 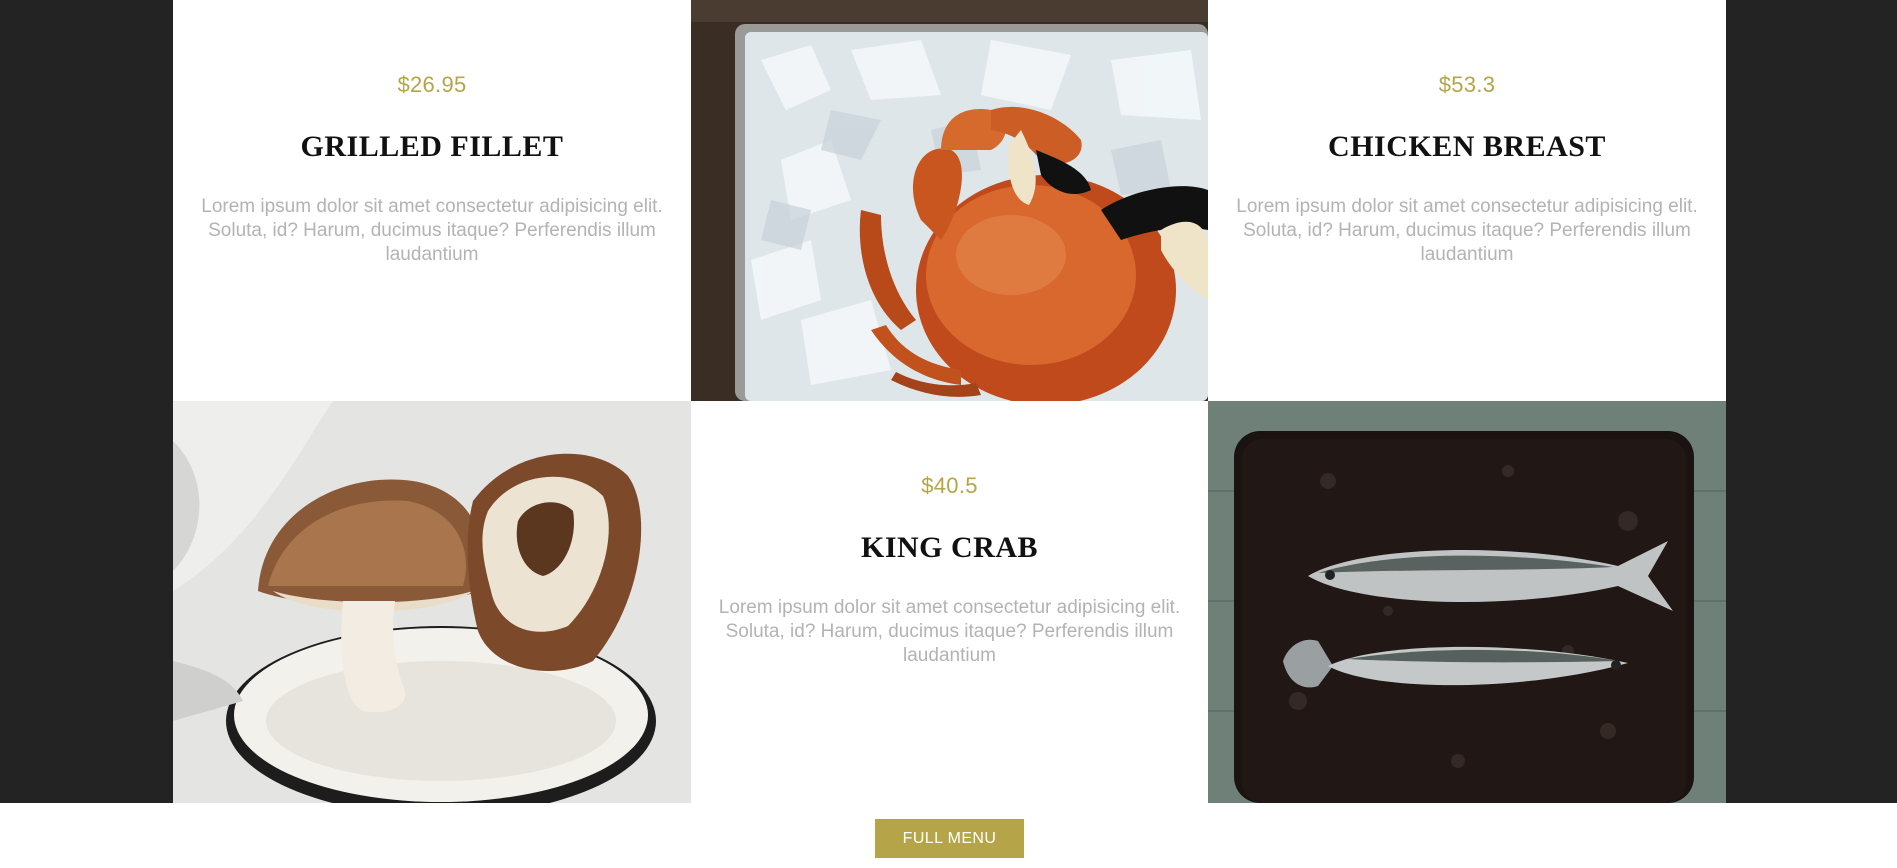 What do you see at coordinates (1467, 146) in the screenshot?
I see `menu-item-name: CHICKEN BREAST` at bounding box center [1467, 146].